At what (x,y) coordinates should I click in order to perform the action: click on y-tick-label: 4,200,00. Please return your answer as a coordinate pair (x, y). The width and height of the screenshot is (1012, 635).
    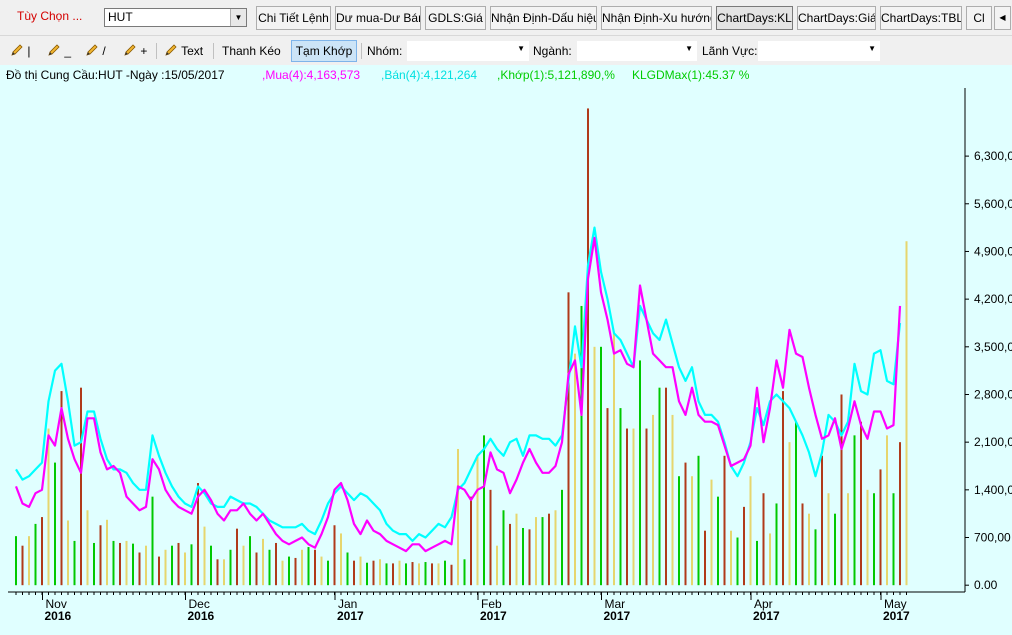
    Looking at the image, I should click on (993, 299).